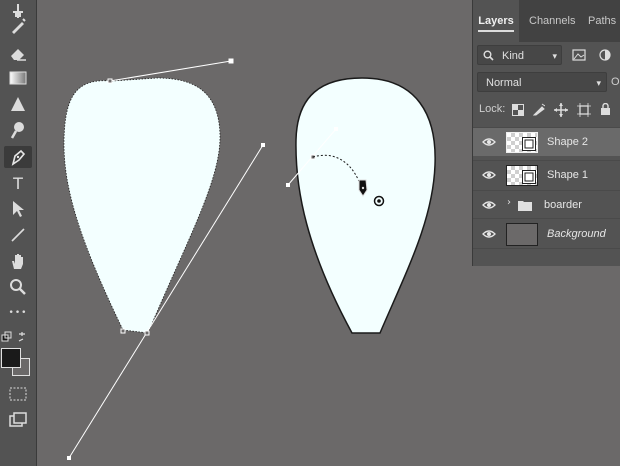  I want to click on panel-tabs: Layers Channels Paths, so click(546, 21).